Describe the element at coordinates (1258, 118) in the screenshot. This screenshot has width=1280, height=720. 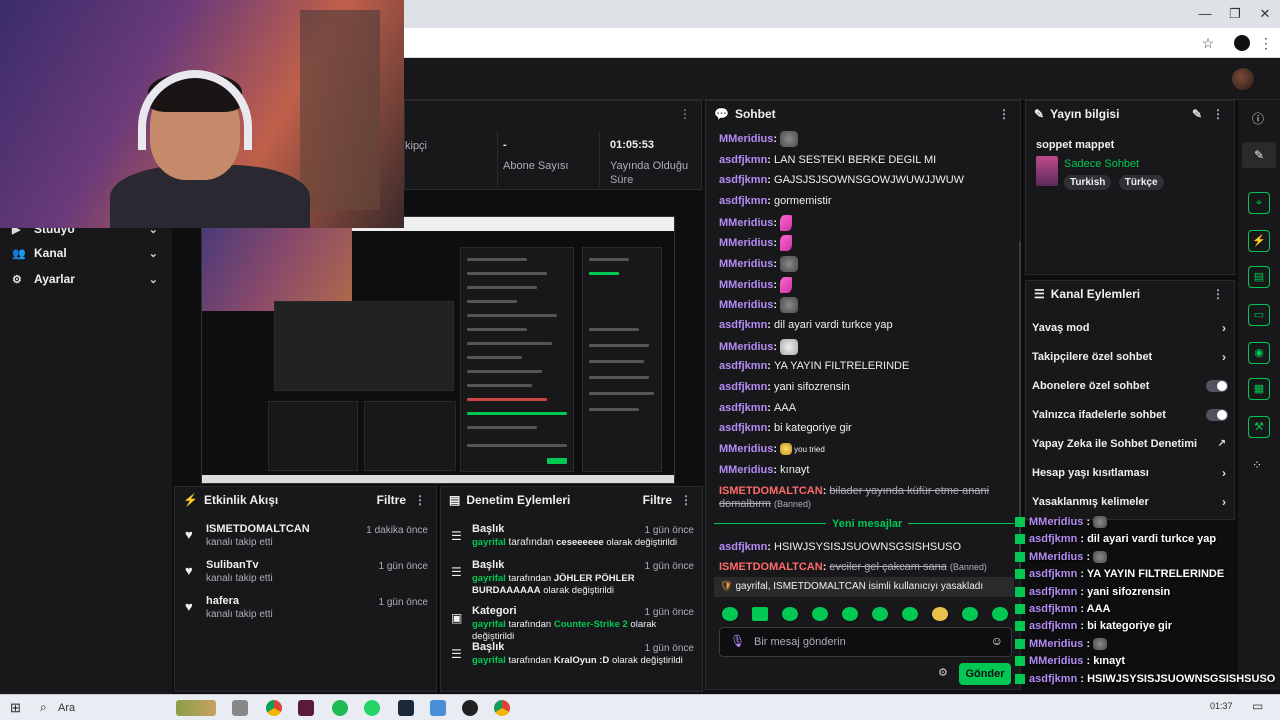
I see `info-icon: ⓘ` at that location.